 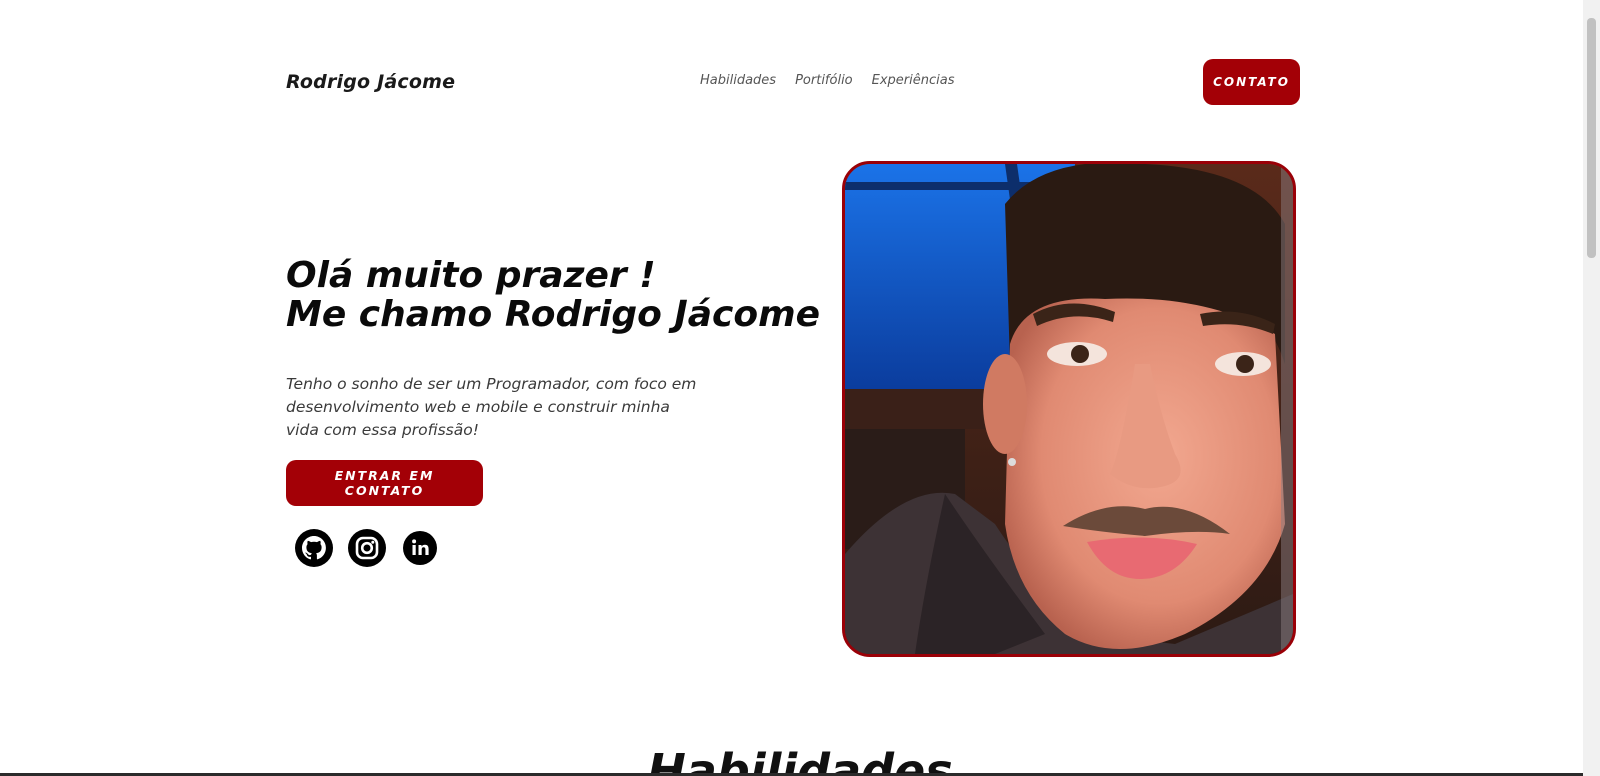 What do you see at coordinates (553, 314) in the screenshot?
I see `hero-title-line-2: Me chamo Rodrigo Jácome` at bounding box center [553, 314].